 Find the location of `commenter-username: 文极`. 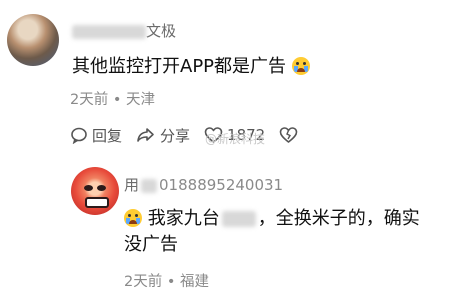

commenter-username: 文极 is located at coordinates (124, 30).